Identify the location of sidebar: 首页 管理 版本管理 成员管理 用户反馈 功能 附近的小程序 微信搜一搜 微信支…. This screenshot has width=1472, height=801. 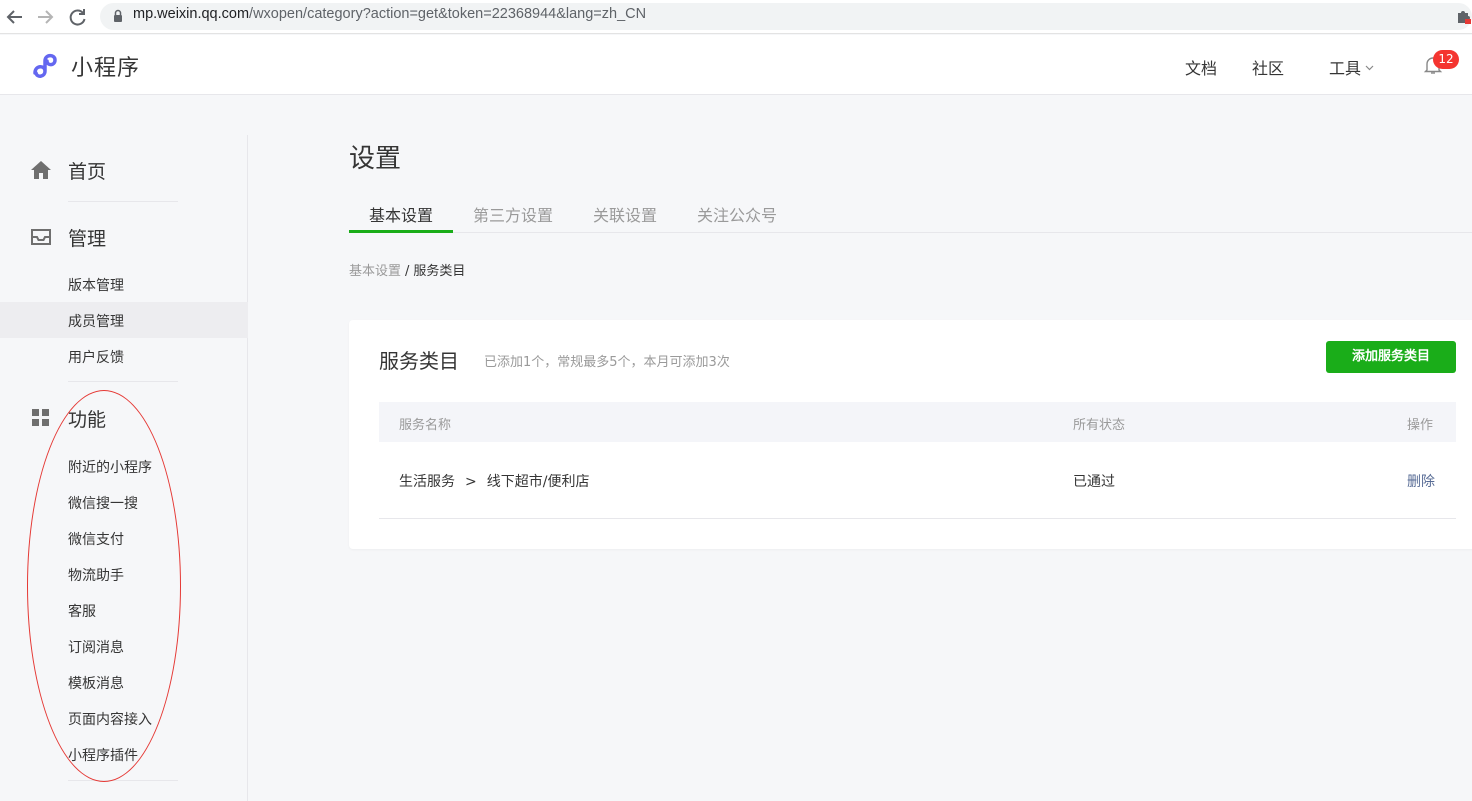
(124, 468).